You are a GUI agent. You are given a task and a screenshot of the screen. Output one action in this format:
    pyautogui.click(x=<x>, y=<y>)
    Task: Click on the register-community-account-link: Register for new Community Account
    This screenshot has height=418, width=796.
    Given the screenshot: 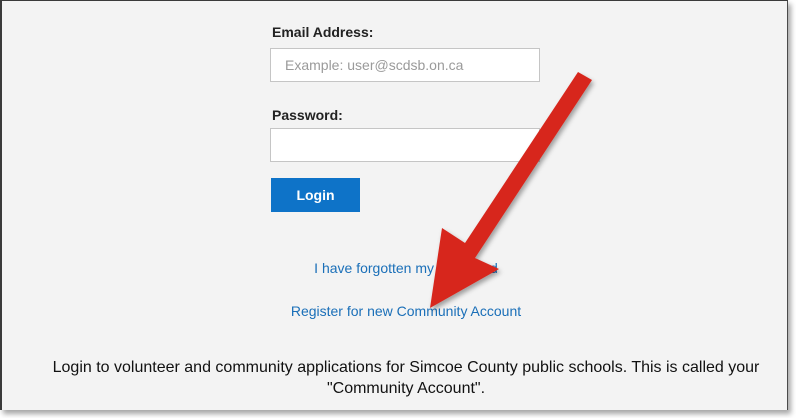 What is the action you would take?
    pyautogui.click(x=399, y=311)
    